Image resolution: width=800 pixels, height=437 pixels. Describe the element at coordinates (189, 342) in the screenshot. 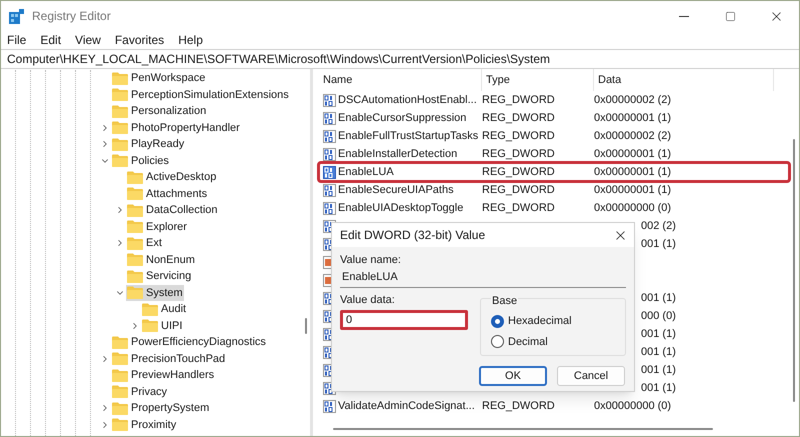

I see `tree-item: PowerEfficiencyDiagnostics` at that location.